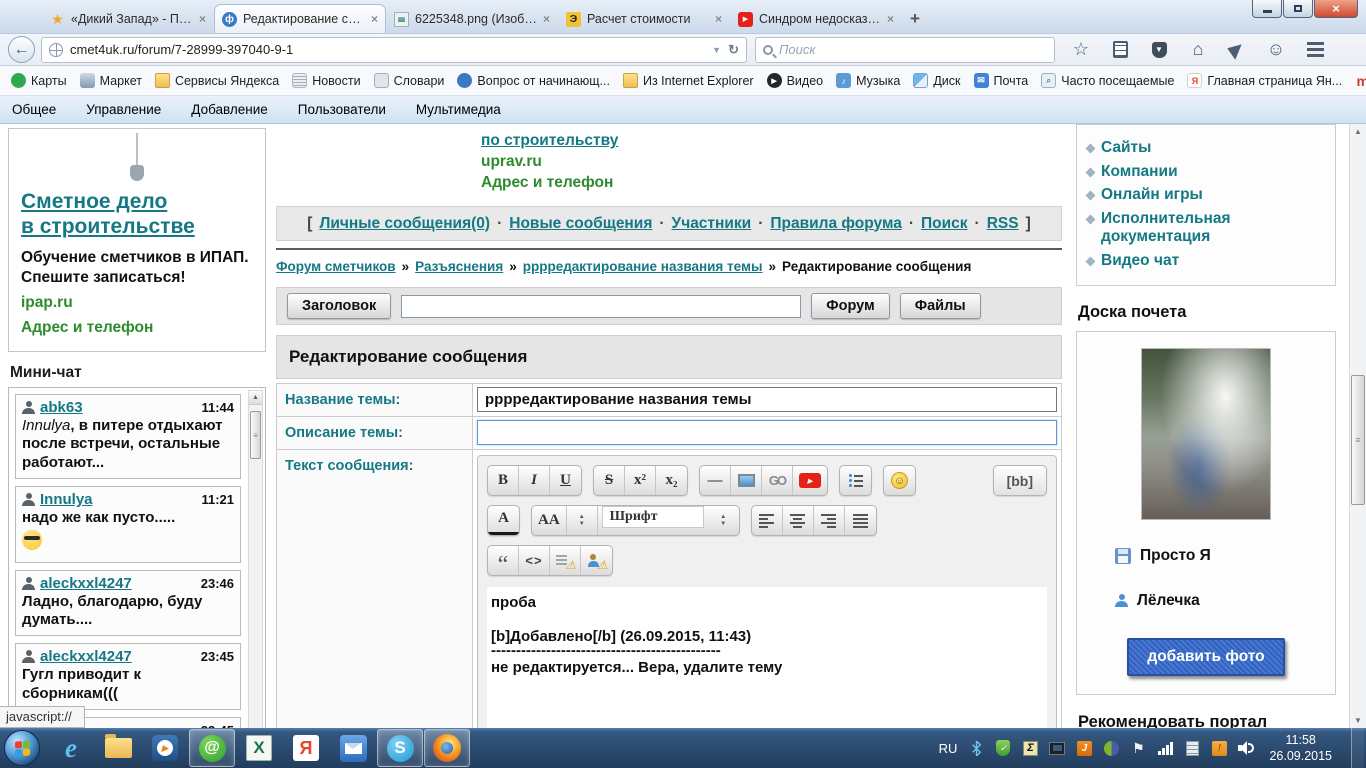 The width and height of the screenshot is (1366, 768). Describe the element at coordinates (1357, 426) in the screenshot. I see `page-scrollbar: ▲ ≡ ▼` at that location.